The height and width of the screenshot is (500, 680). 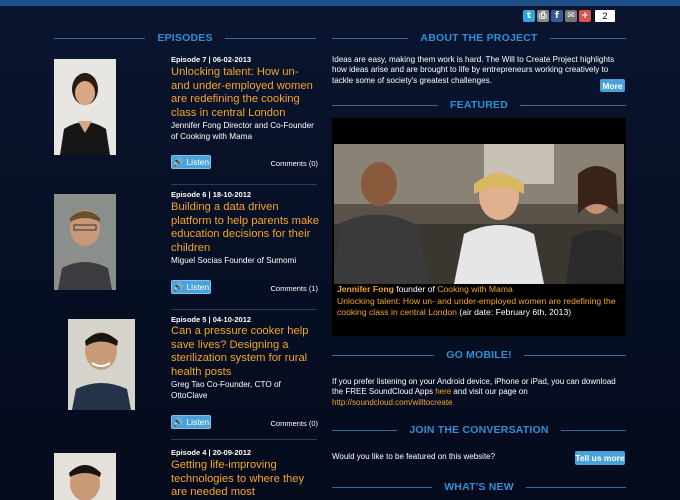 I want to click on share-count: 2, so click(x=605, y=16).